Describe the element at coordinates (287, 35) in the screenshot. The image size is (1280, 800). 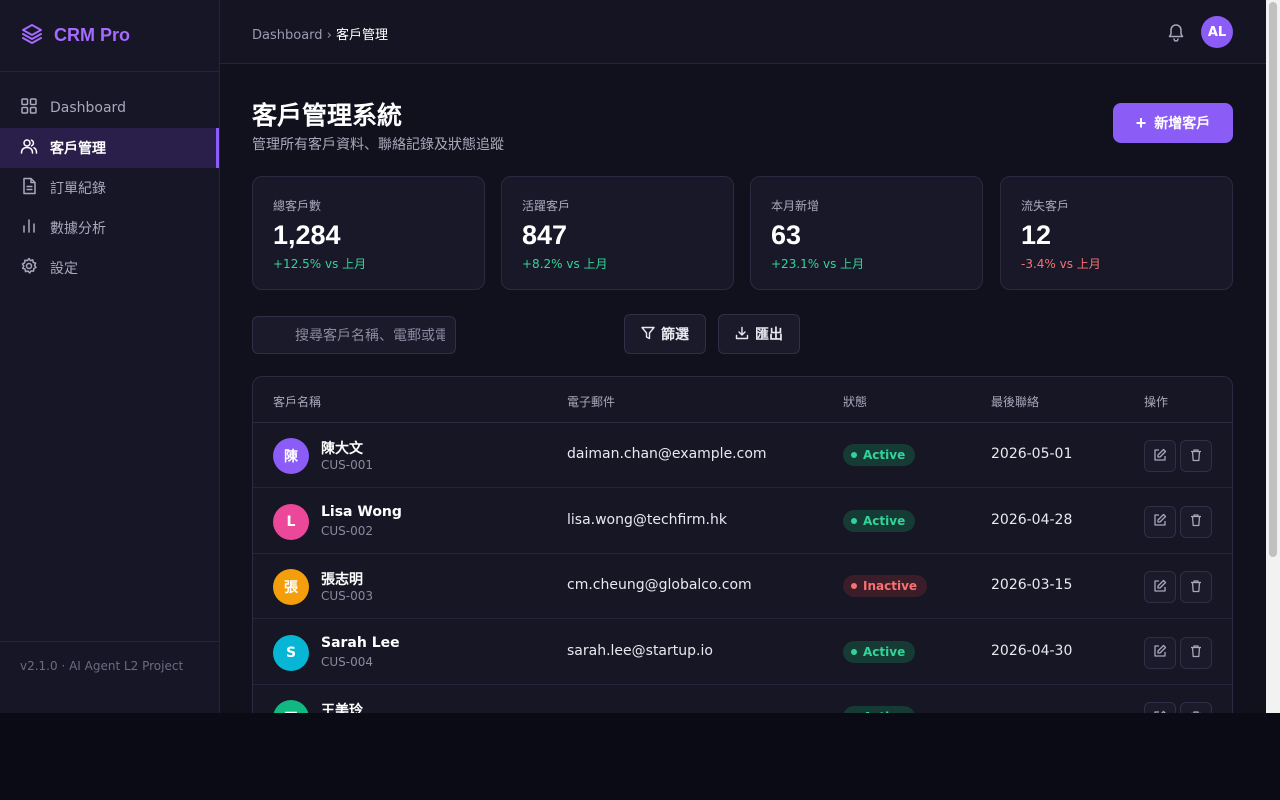
I see `breadcrumb-root: Dashboard` at that location.